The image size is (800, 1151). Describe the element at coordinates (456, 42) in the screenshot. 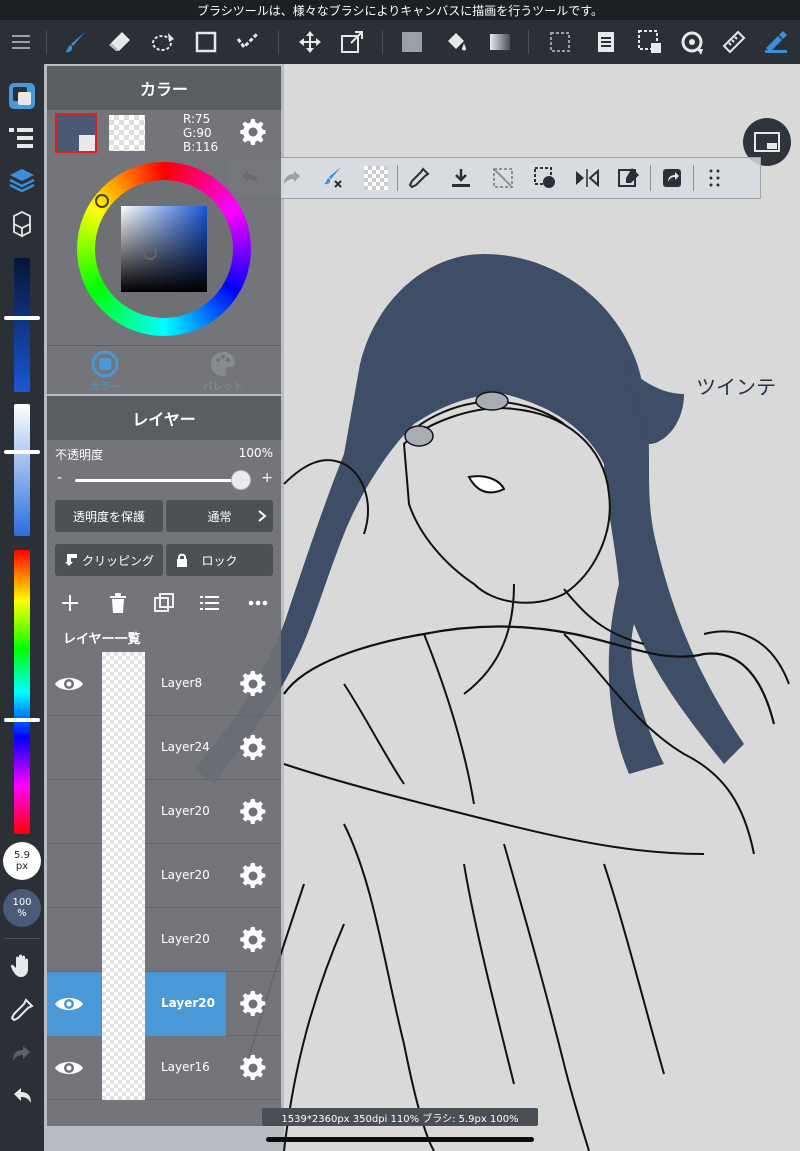

I see `bucket-icon` at that location.